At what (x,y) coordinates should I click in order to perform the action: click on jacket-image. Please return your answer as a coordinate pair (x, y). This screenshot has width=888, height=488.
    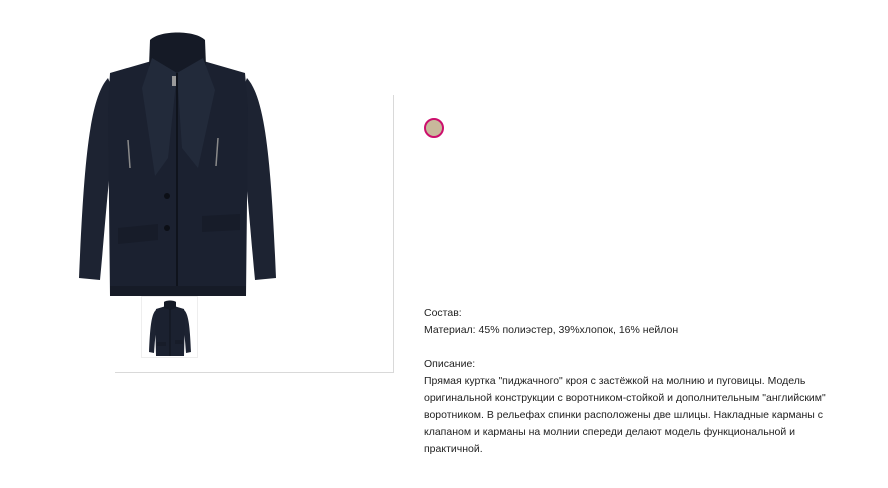
    Looking at the image, I should click on (177, 164).